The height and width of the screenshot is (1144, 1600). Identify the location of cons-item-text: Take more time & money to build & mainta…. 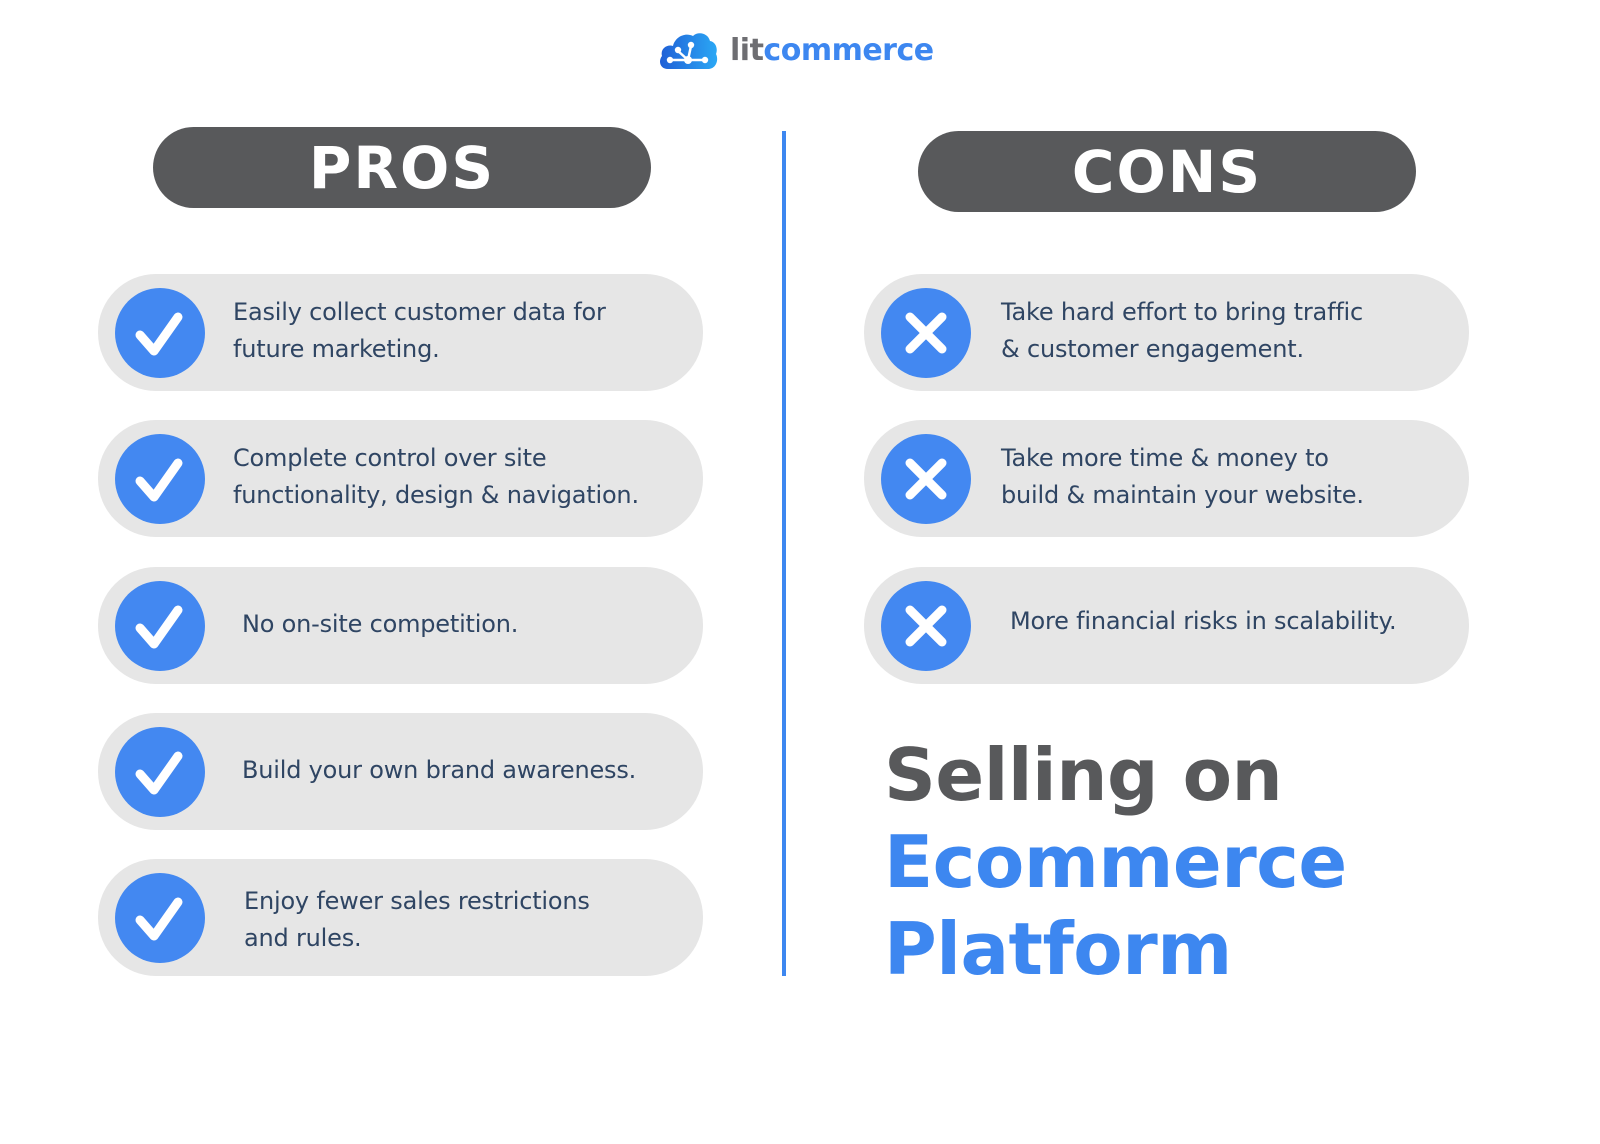
(1182, 476).